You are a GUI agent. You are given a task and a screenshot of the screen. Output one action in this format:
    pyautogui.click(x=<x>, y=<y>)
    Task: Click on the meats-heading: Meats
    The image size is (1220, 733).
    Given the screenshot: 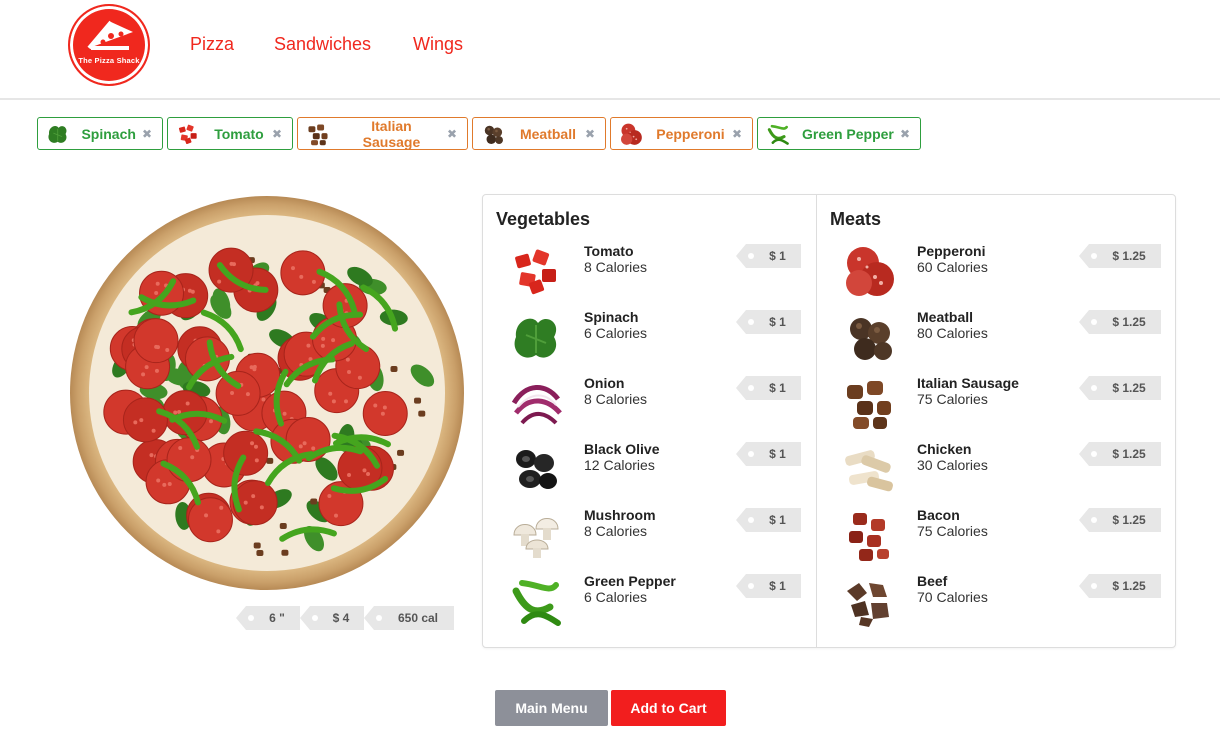 What is the action you would take?
    pyautogui.click(x=856, y=219)
    